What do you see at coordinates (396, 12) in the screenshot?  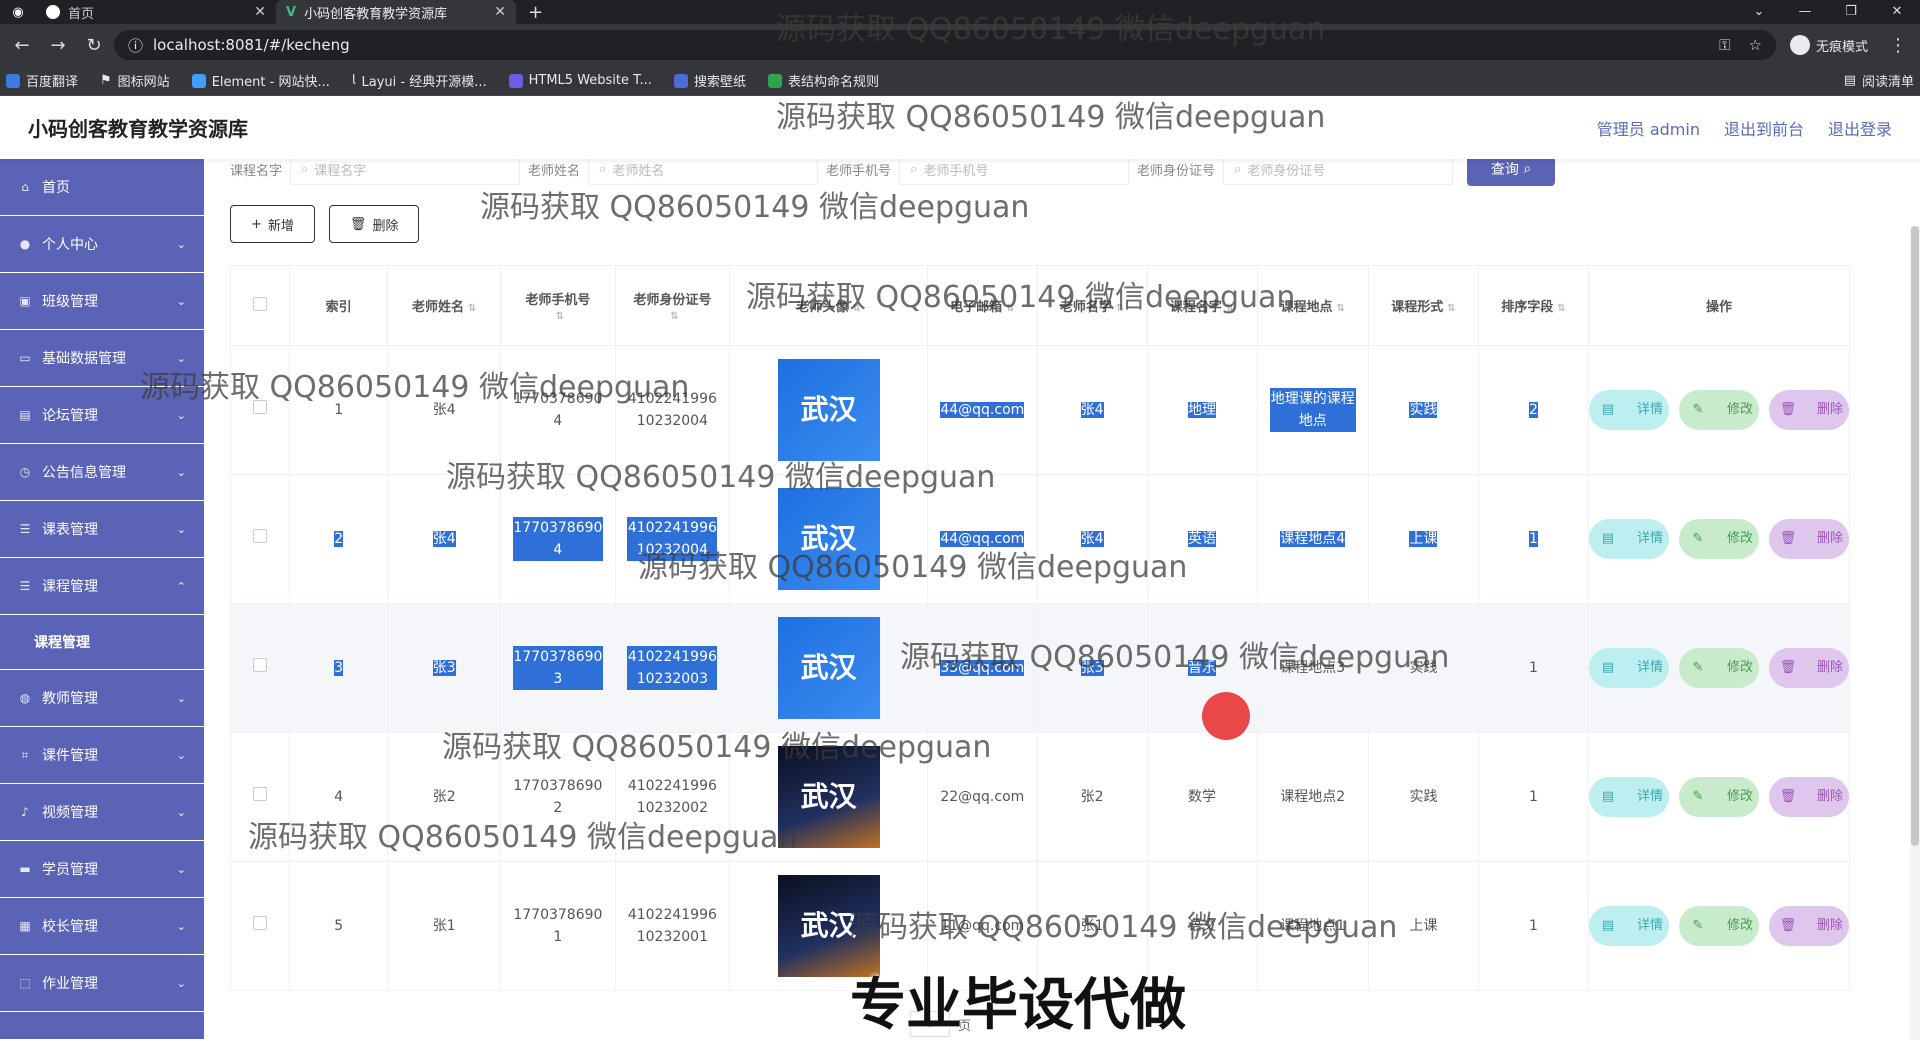 I see `browser-tab-active: V 小码创客教育教学资源库 ✕` at bounding box center [396, 12].